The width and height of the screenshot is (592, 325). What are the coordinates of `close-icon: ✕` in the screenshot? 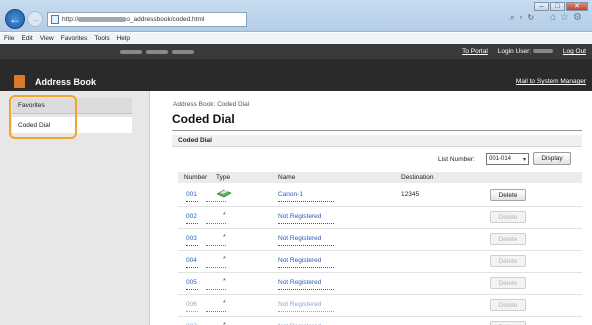 It's located at (577, 6).